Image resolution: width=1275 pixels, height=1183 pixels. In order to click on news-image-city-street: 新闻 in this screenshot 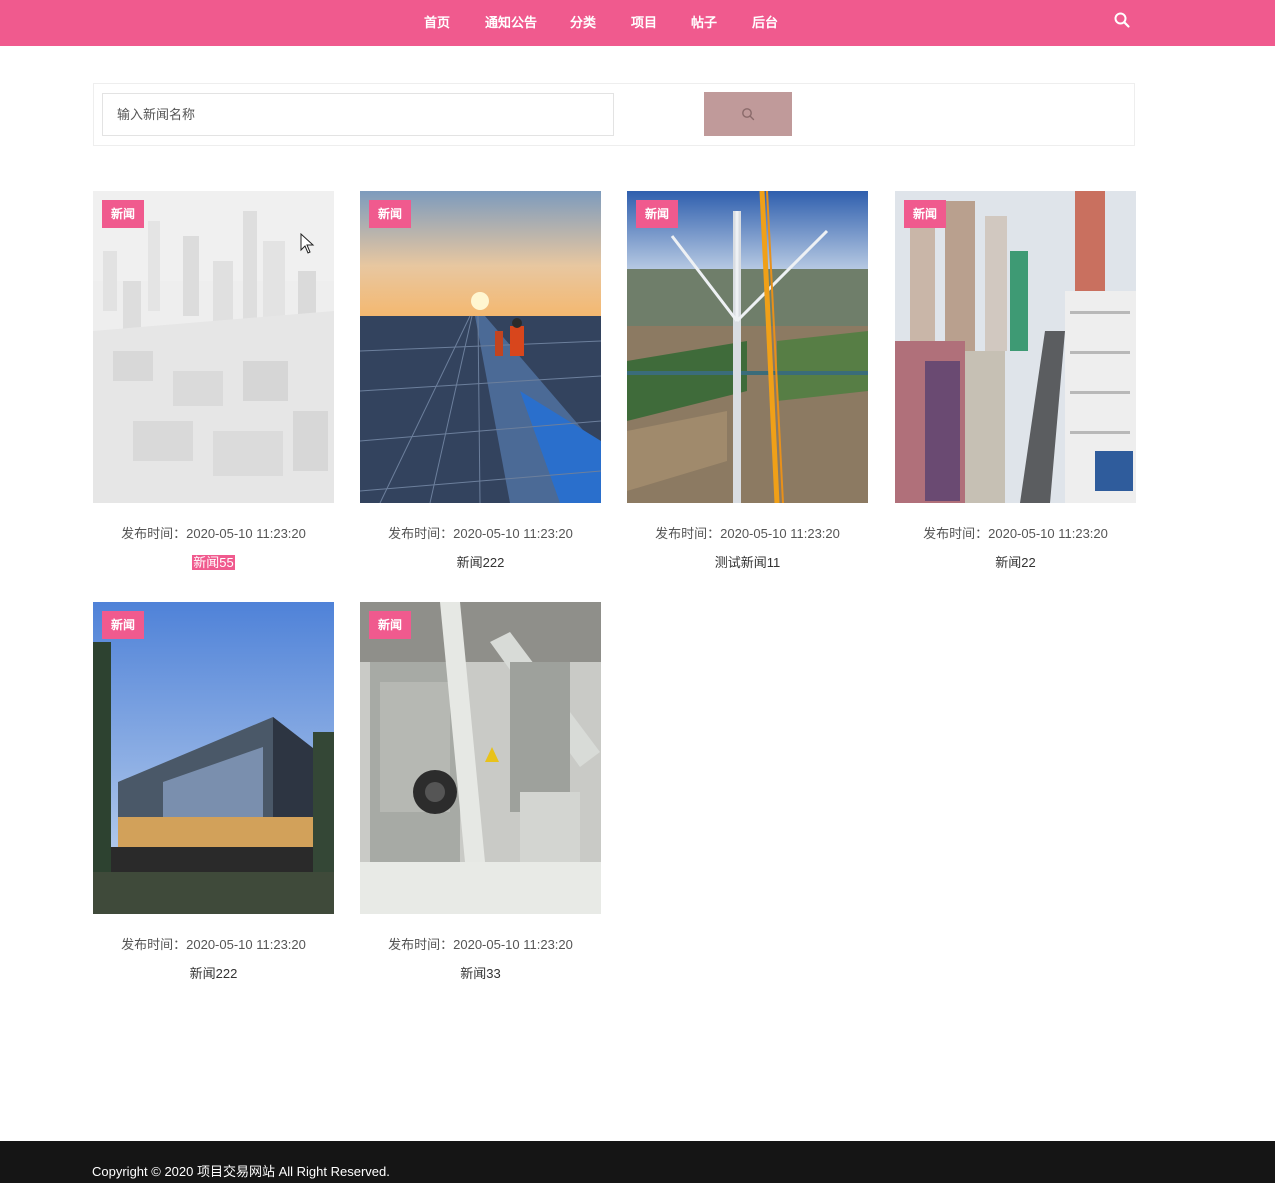, I will do `click(1015, 347)`.